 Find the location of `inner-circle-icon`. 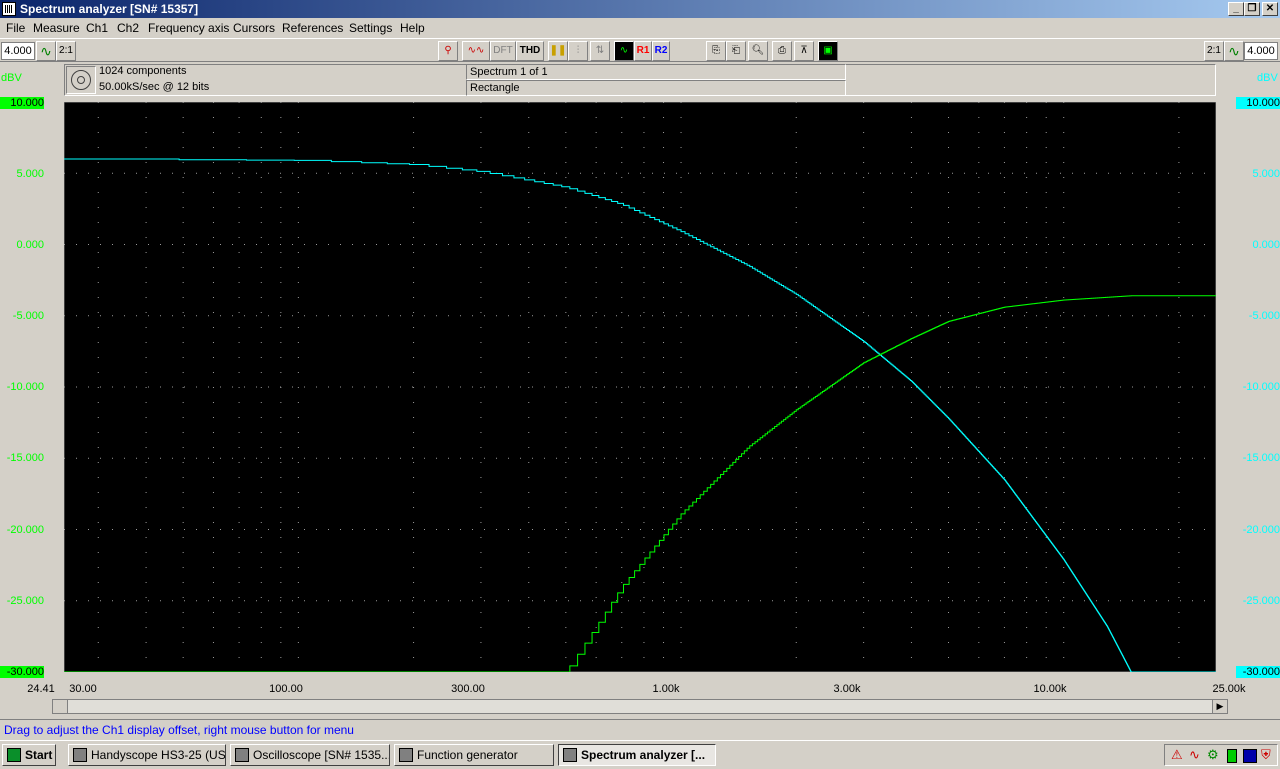

inner-circle-icon is located at coordinates (81, 80).